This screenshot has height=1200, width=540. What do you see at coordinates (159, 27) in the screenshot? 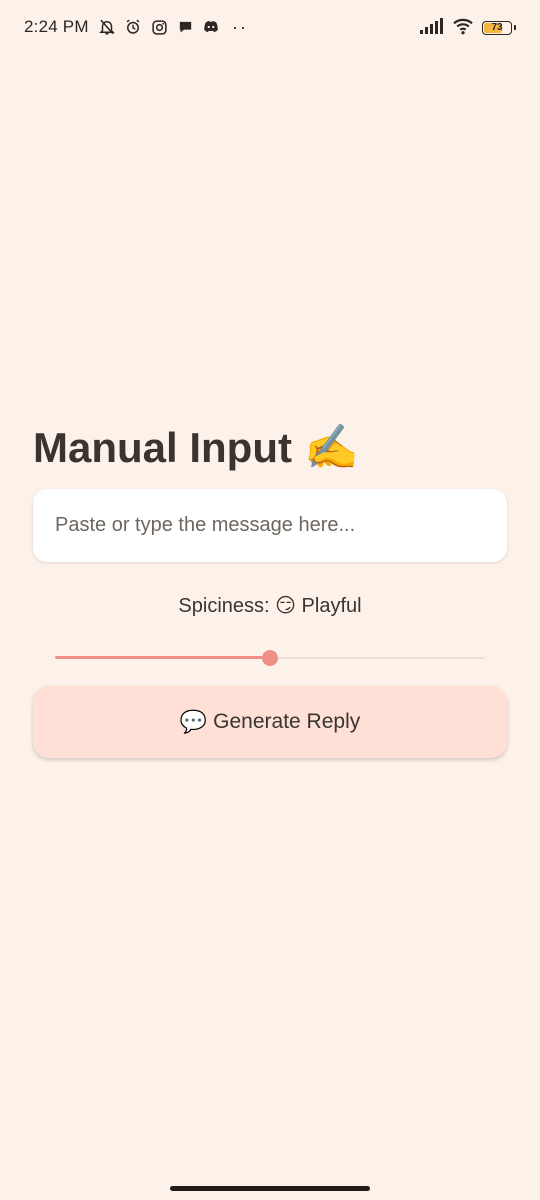
I see `instagram-icon` at bounding box center [159, 27].